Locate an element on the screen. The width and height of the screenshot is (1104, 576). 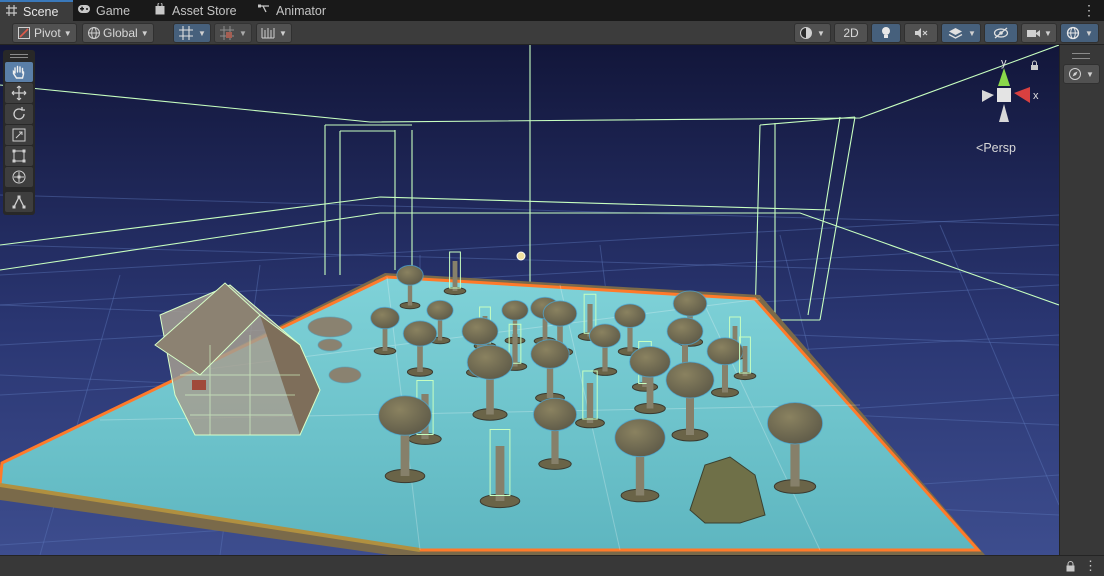
neg-y-axis-cone is located at coordinates (1004, 113).